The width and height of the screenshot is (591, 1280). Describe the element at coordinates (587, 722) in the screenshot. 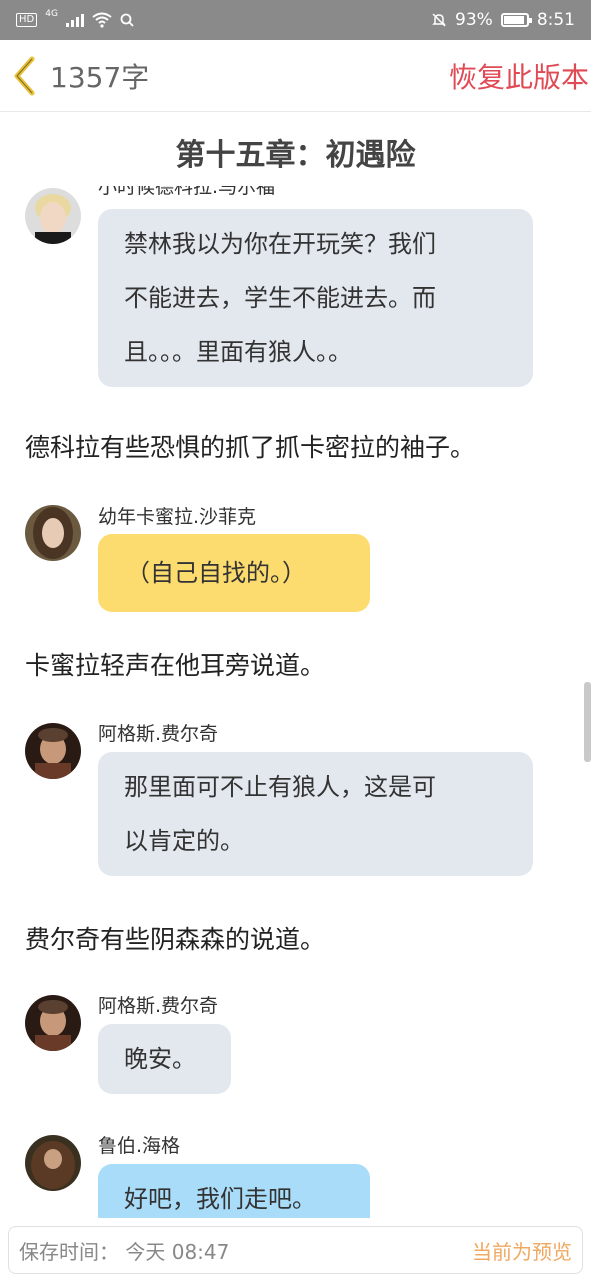

I see `scrollbar-thumb` at that location.